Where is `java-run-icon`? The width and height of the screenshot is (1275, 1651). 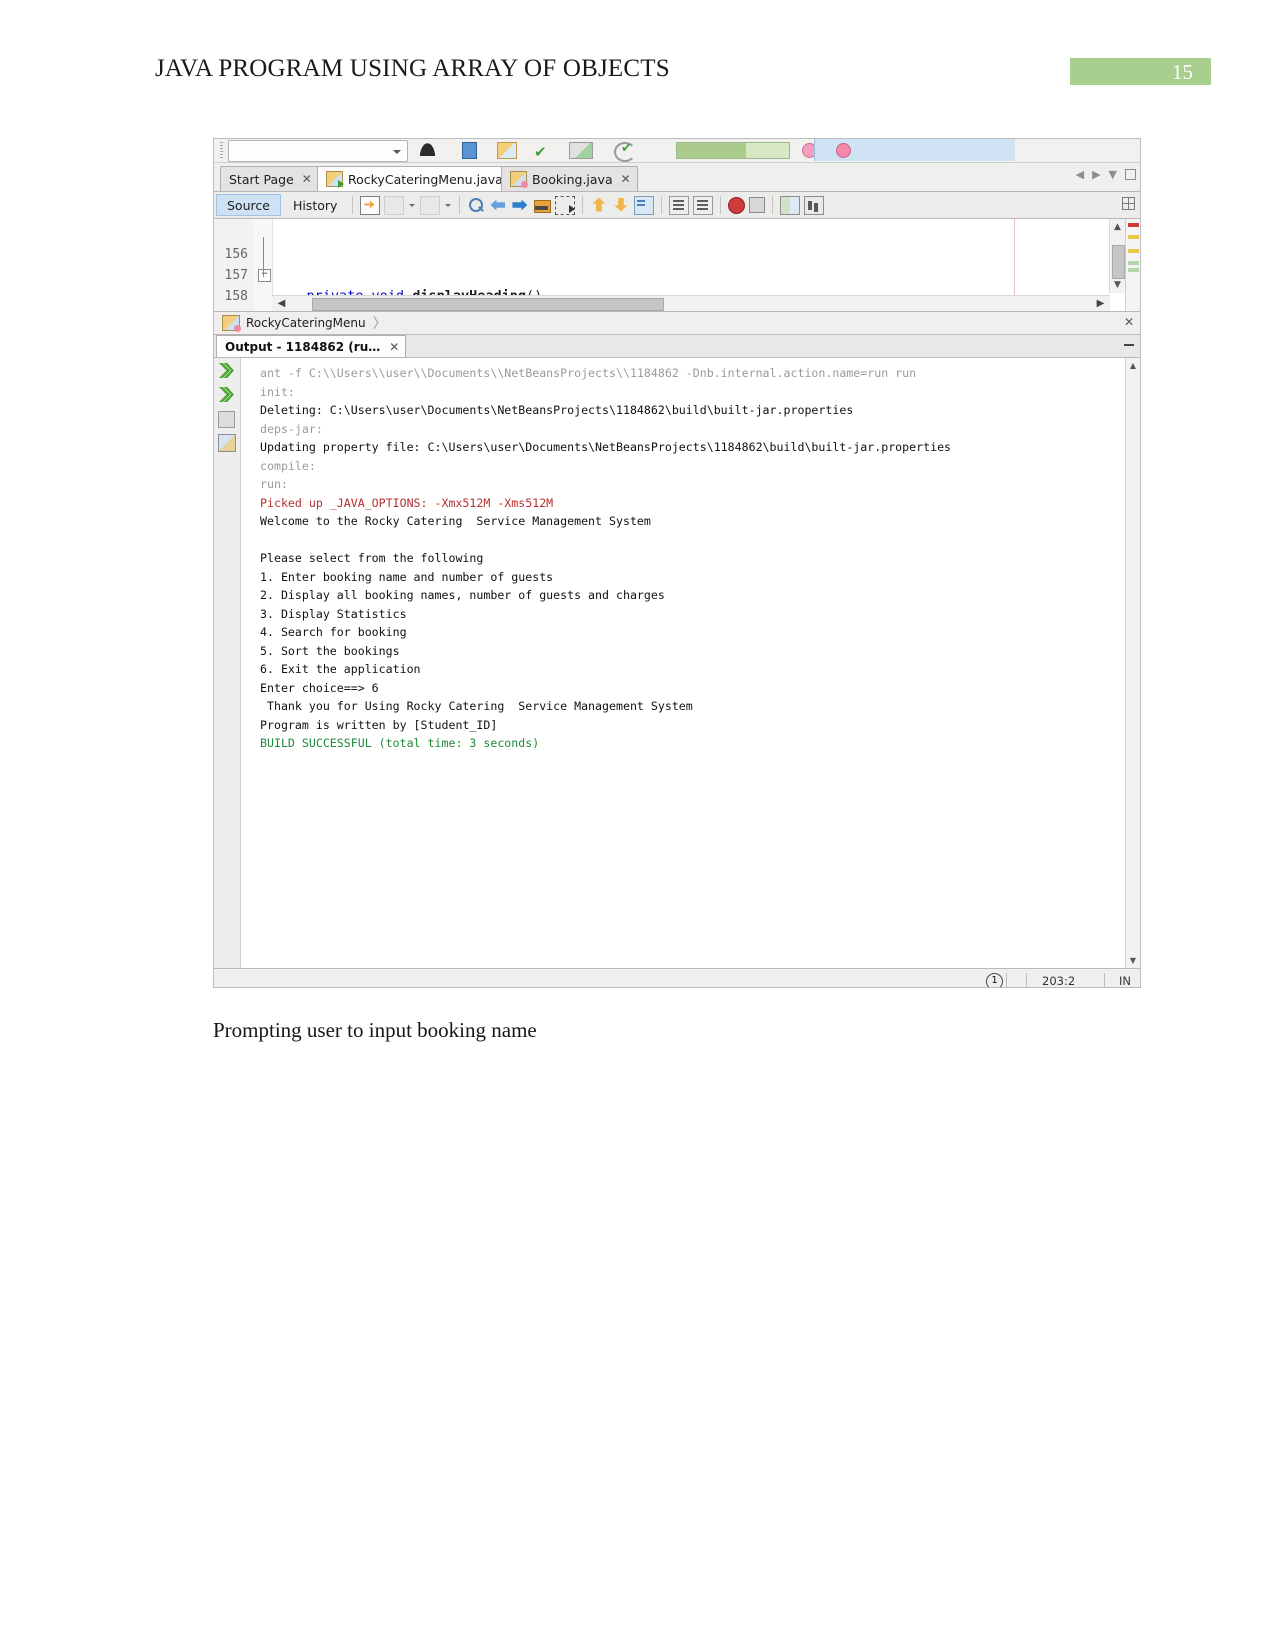
java-run-icon is located at coordinates (335, 179).